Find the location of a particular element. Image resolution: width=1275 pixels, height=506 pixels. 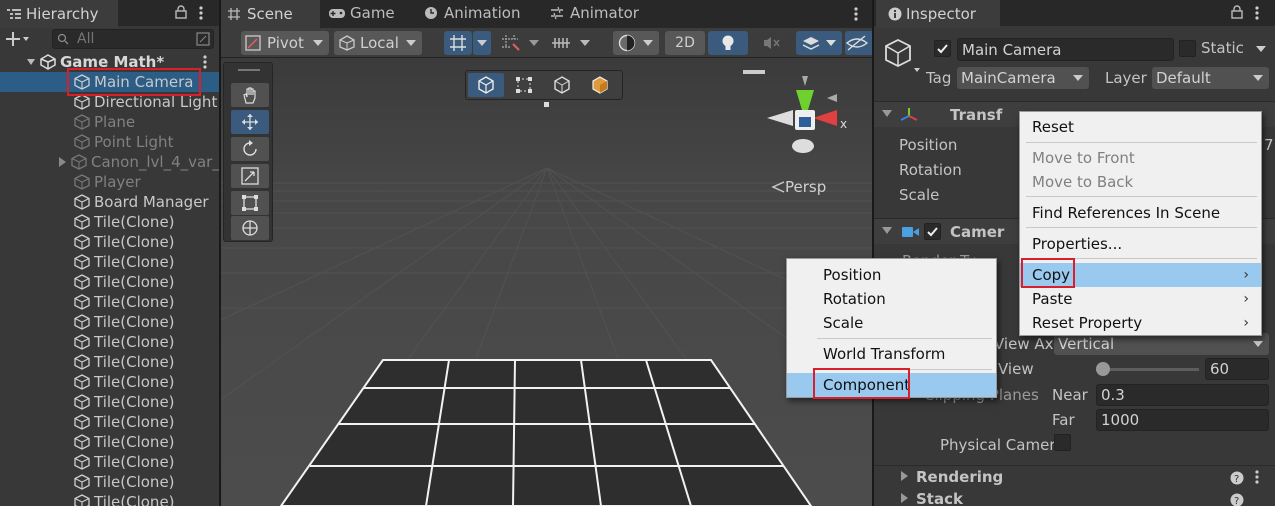

submenu-item-scale: Scale is located at coordinates (891, 323).